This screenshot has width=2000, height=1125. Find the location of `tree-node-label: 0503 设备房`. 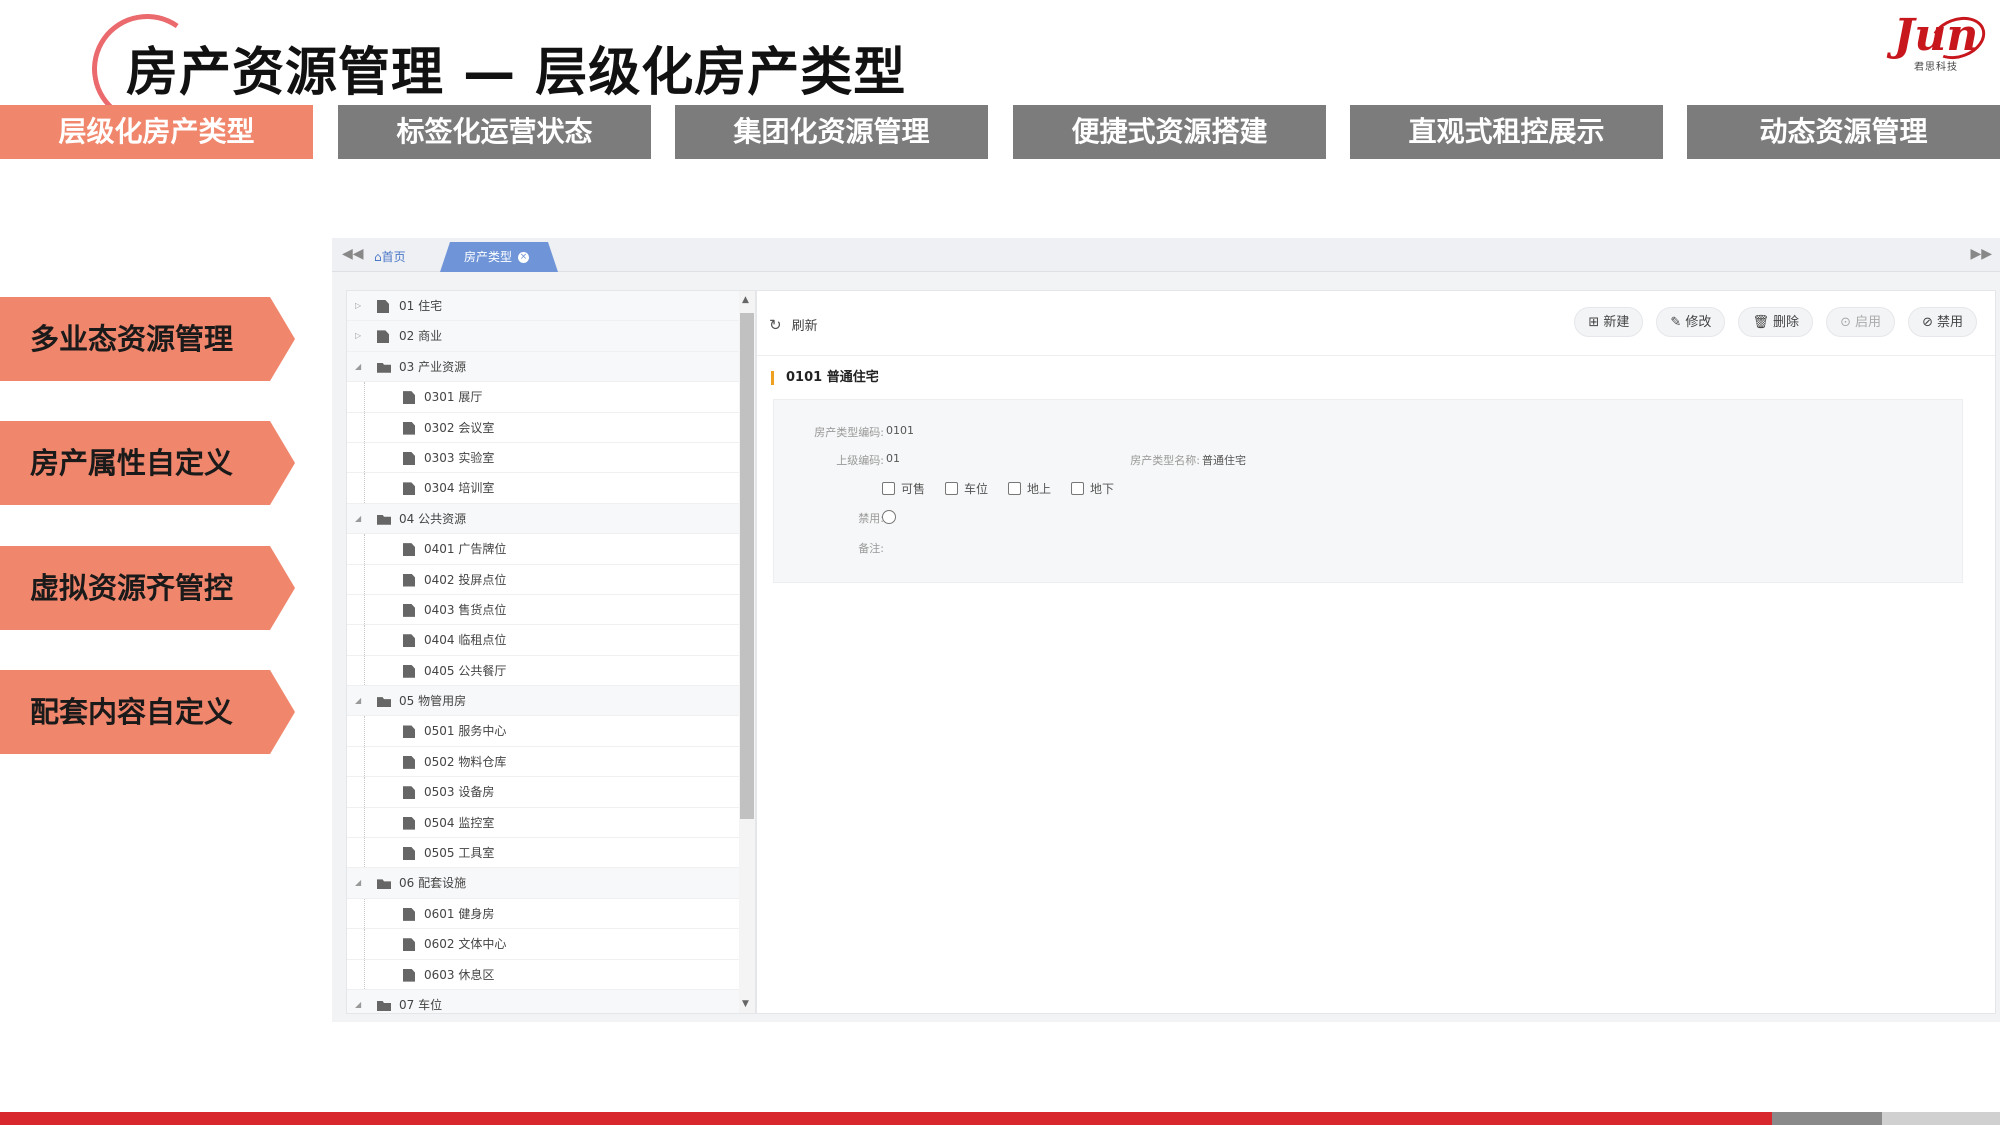

tree-node-label: 0503 设备房 is located at coordinates (459, 792).